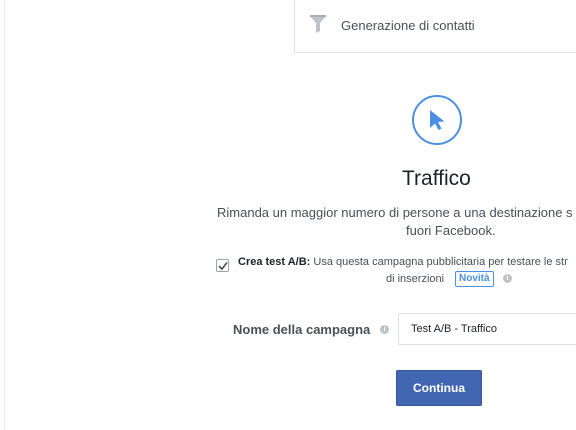 The image size is (576, 430). I want to click on ab-test-checkbox, so click(222, 265).